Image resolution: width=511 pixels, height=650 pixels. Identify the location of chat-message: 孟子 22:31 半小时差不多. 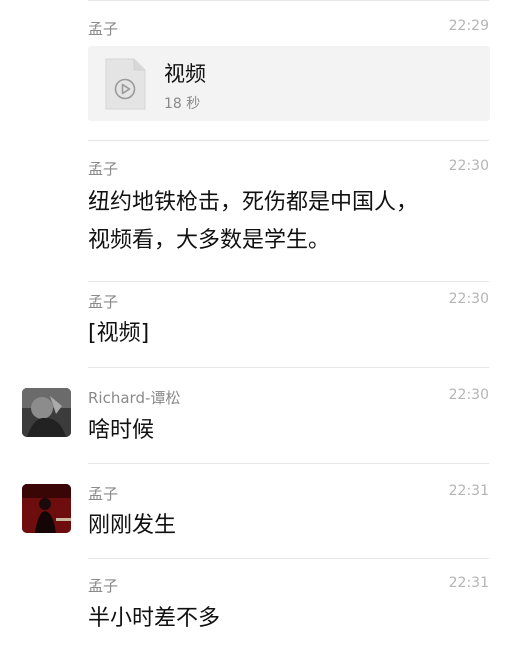
(255, 604).